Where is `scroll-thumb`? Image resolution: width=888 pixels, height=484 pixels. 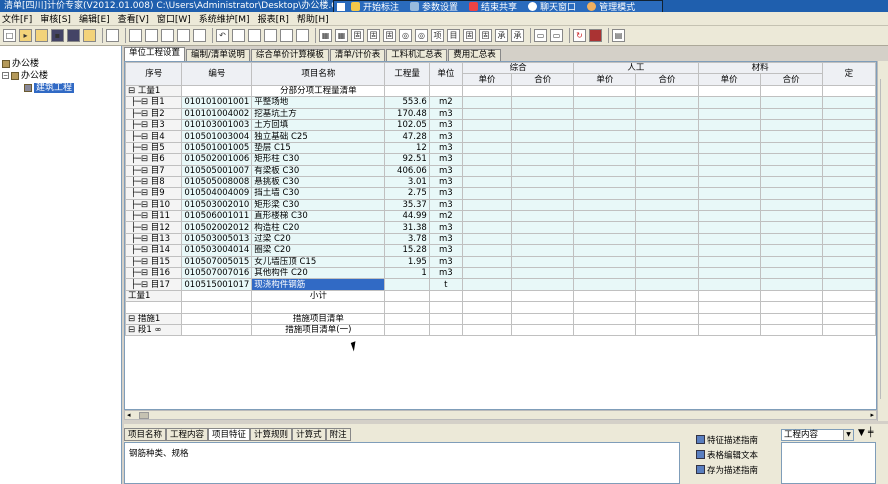
scroll-thumb is located at coordinates (144, 415).